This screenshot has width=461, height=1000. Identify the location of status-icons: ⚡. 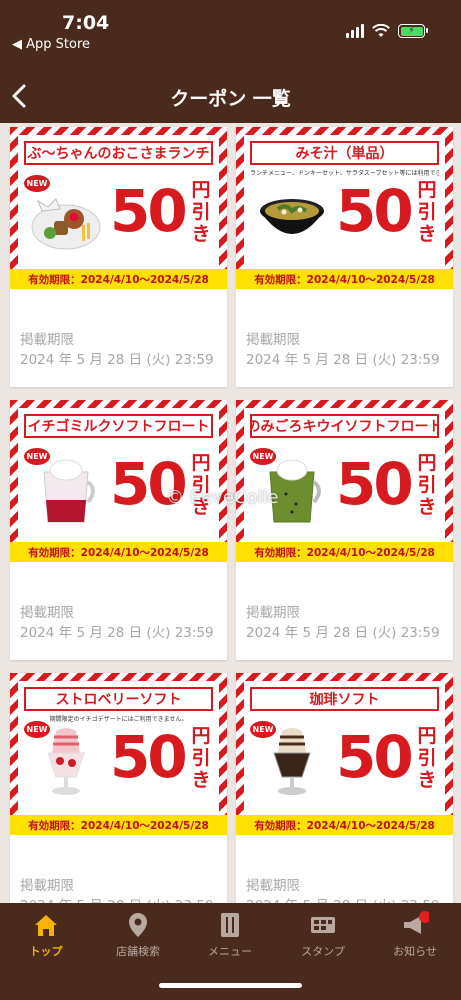
(387, 31).